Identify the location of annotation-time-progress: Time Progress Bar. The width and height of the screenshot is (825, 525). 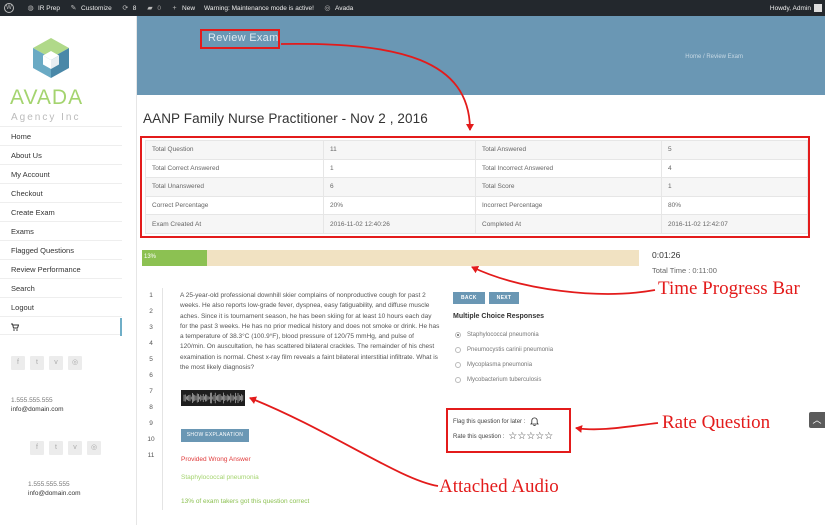
(729, 288).